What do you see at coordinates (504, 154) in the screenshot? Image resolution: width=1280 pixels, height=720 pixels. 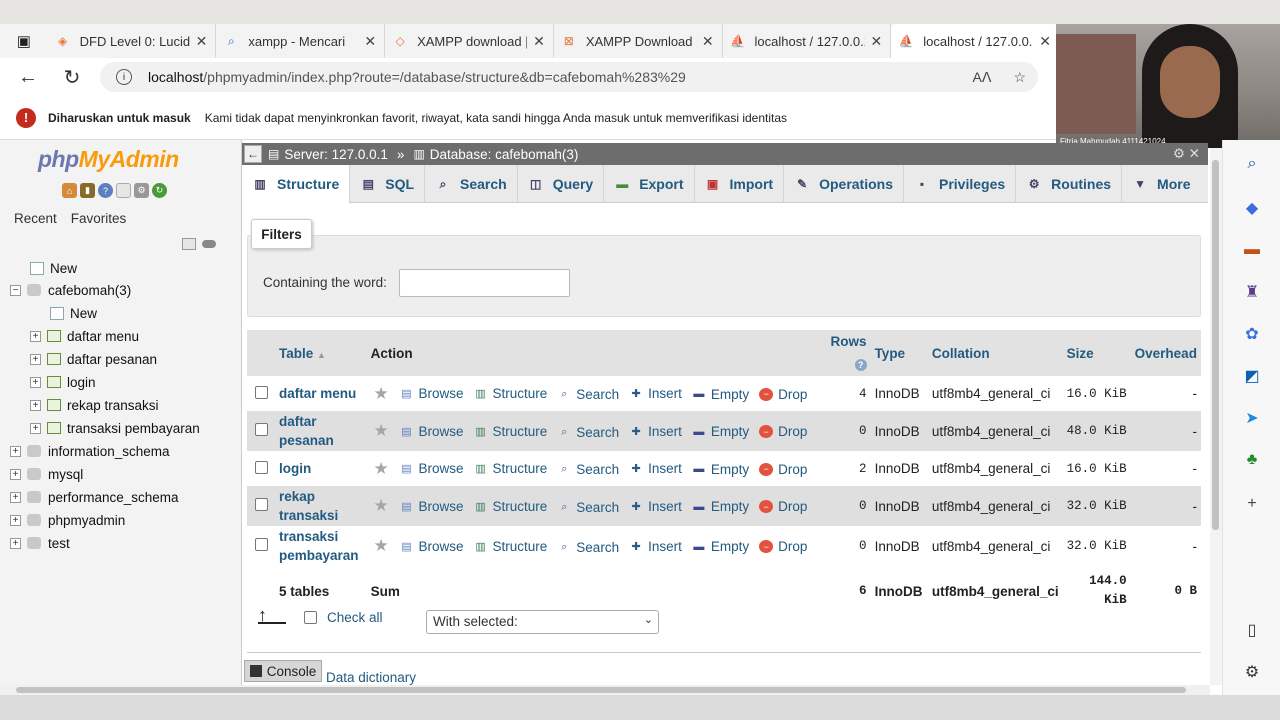 I see `breadcrumb-database: Database: cafebomah(3)` at bounding box center [504, 154].